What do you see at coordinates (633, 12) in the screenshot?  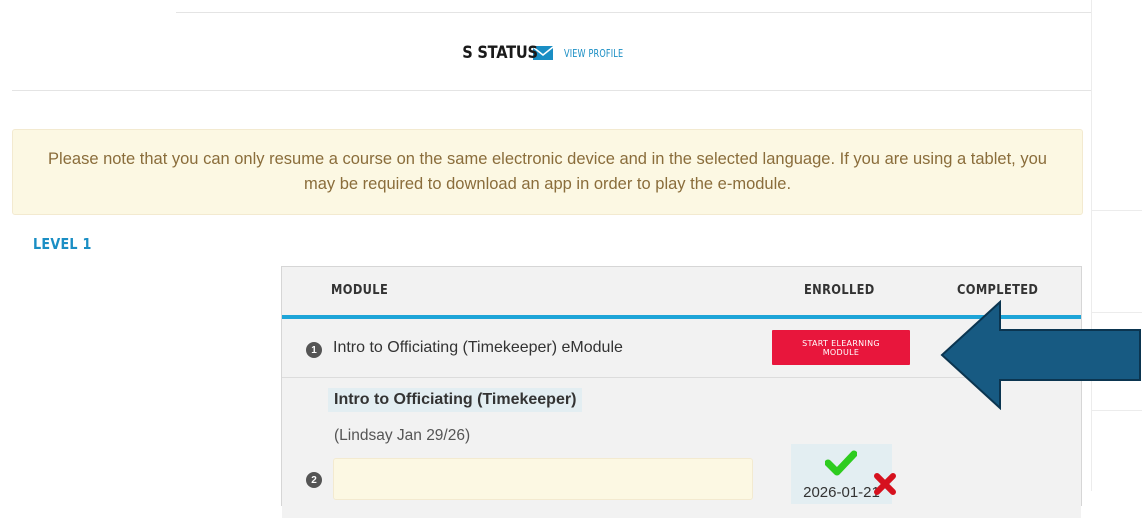 I see `top-divider` at bounding box center [633, 12].